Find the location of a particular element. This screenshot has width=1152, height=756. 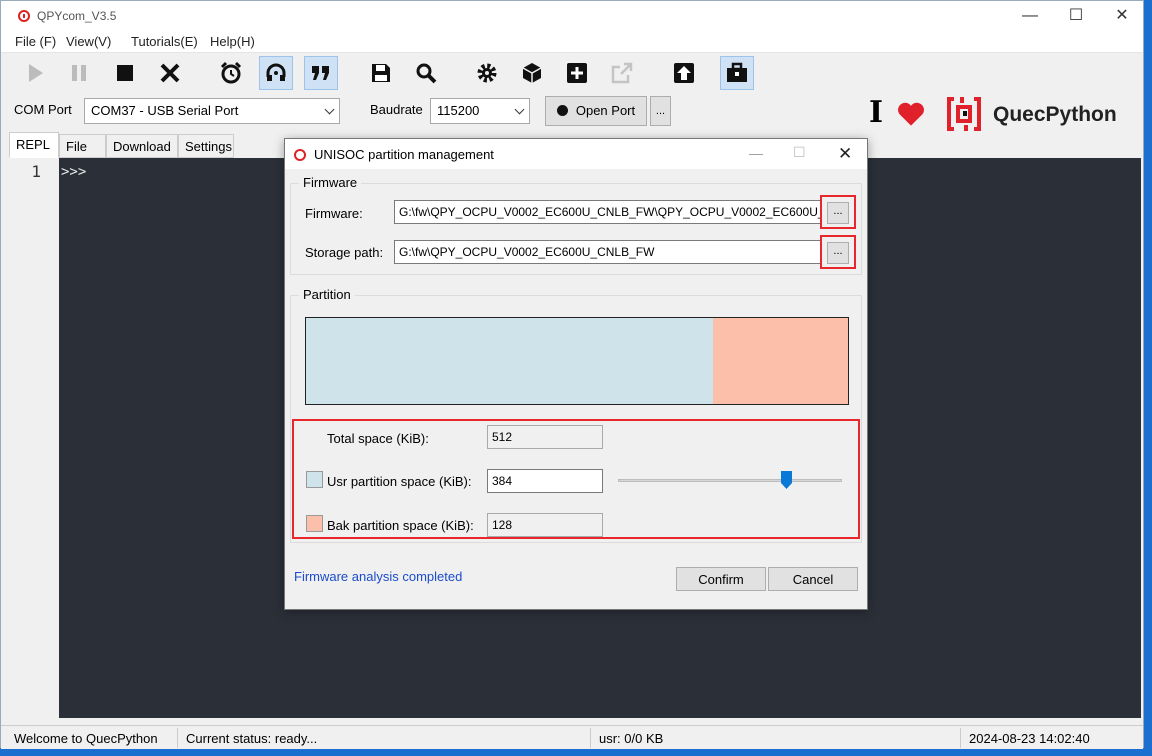

open-port-button: Open Port is located at coordinates (596, 111).